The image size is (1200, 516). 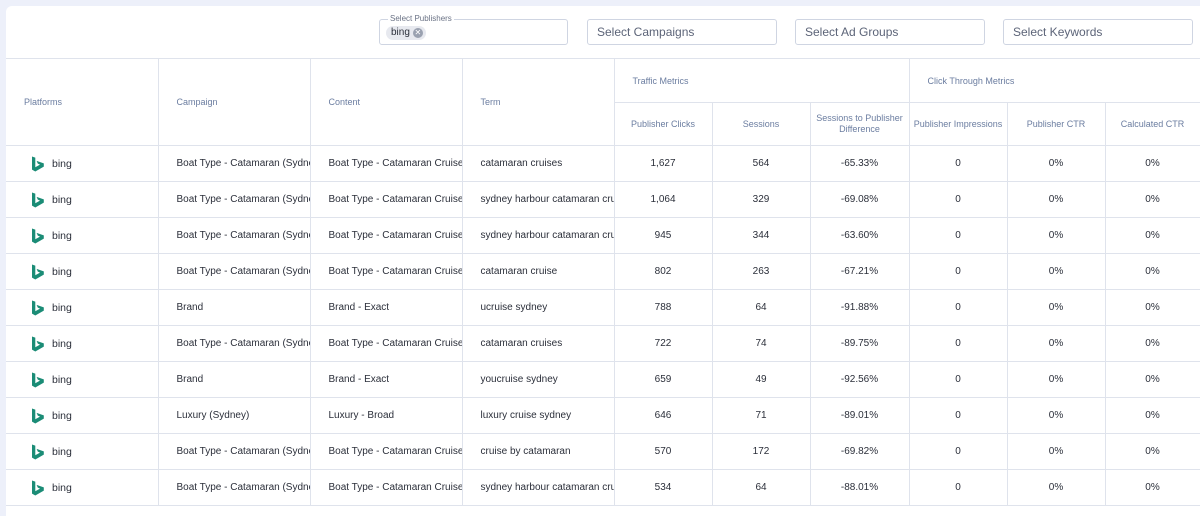 What do you see at coordinates (859, 487) in the screenshot?
I see `cell-difference: -88.01%` at bounding box center [859, 487].